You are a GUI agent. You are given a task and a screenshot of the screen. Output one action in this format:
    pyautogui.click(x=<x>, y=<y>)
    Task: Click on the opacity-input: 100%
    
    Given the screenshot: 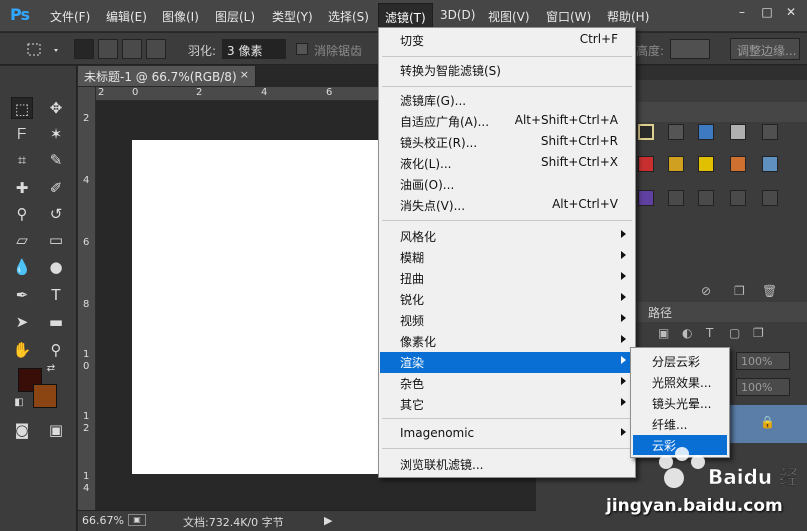 What is the action you would take?
    pyautogui.click(x=763, y=361)
    